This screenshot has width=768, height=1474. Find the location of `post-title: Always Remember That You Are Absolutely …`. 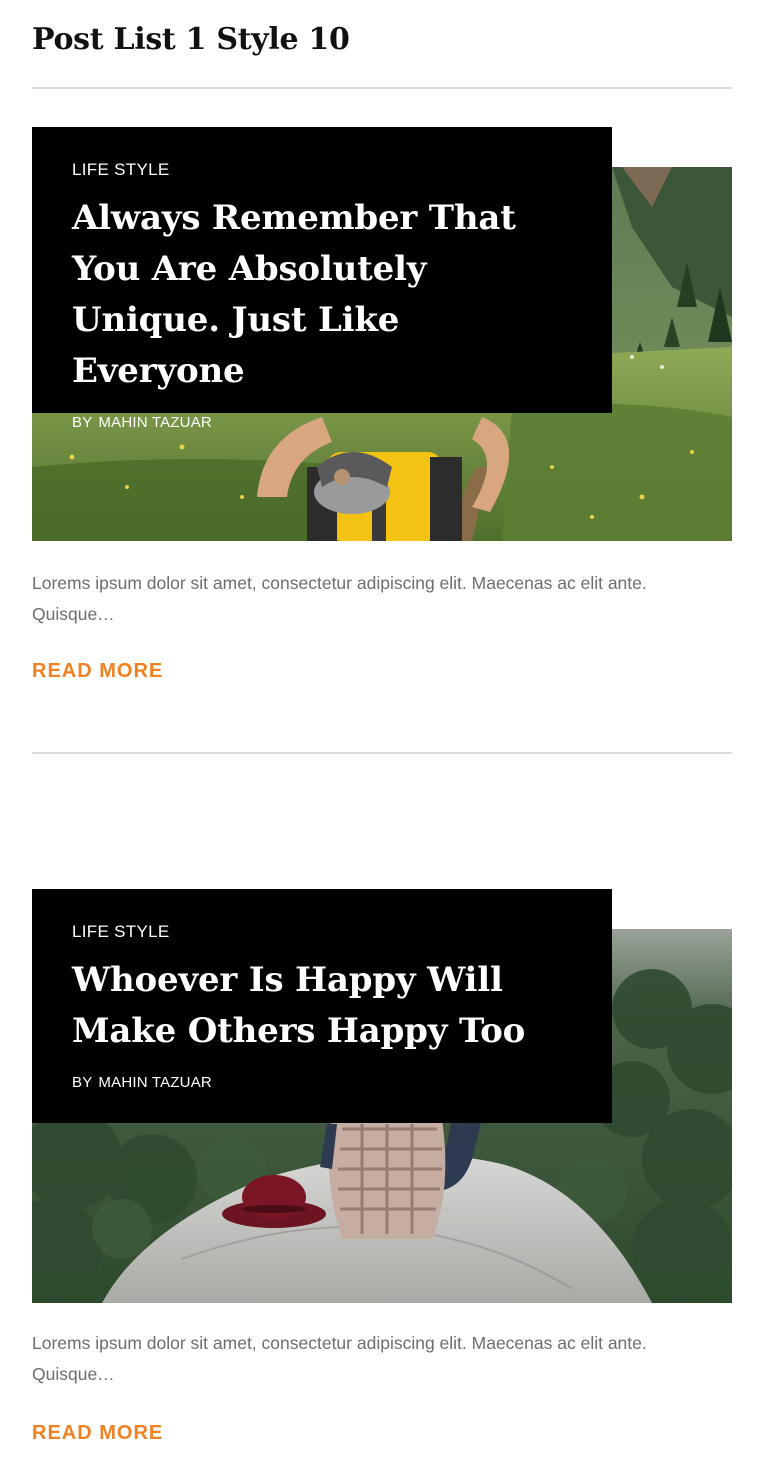

post-title: Always Remember That You Are Absolutely … is located at coordinates (322, 295).